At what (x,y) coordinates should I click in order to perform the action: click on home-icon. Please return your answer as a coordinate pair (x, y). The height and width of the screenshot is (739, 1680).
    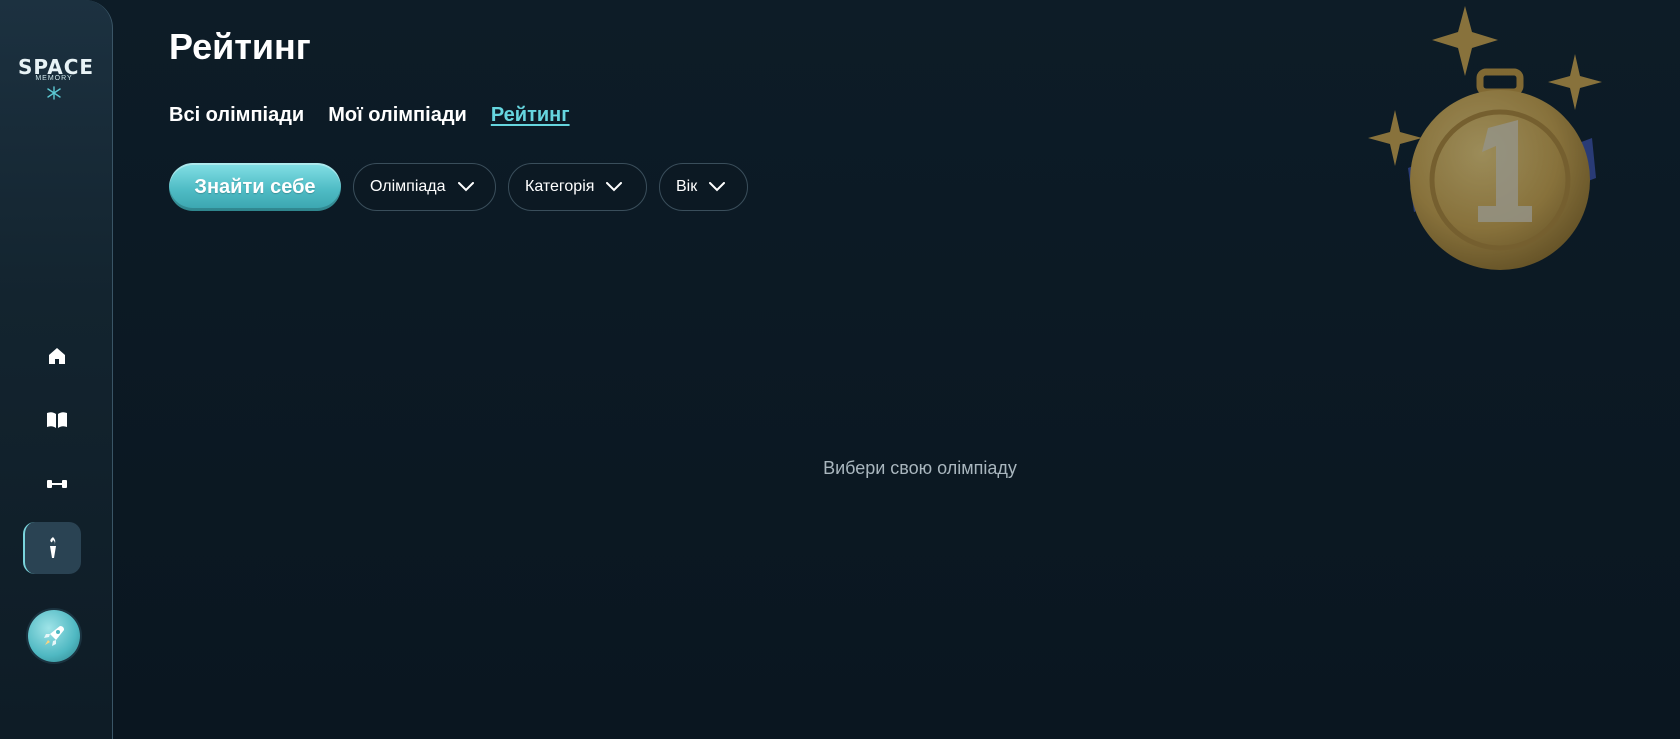
    Looking at the image, I should click on (56, 356).